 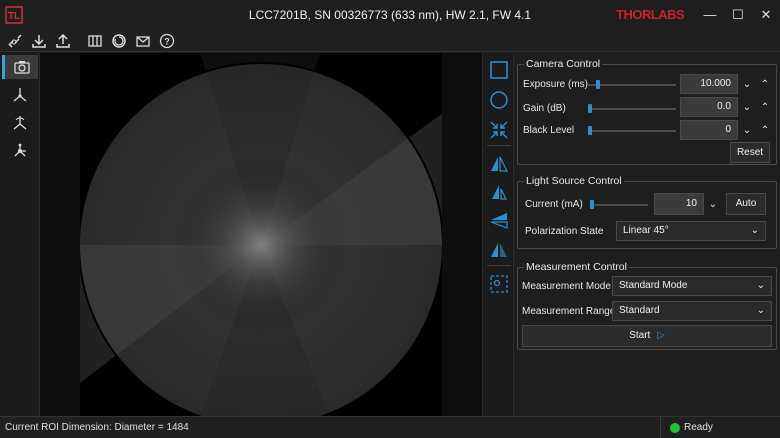 I want to click on reset-button: Reset, so click(x=750, y=152).